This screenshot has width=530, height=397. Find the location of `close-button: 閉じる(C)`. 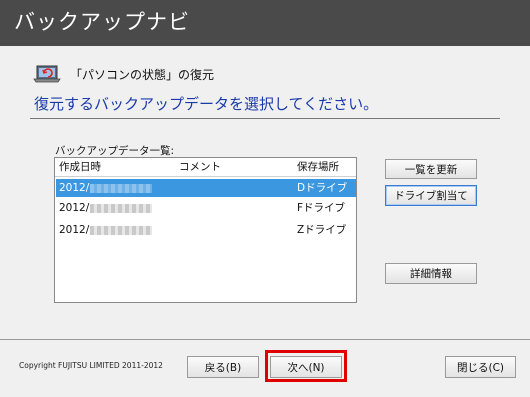

close-button: 閉じる(C) is located at coordinates (480, 367).